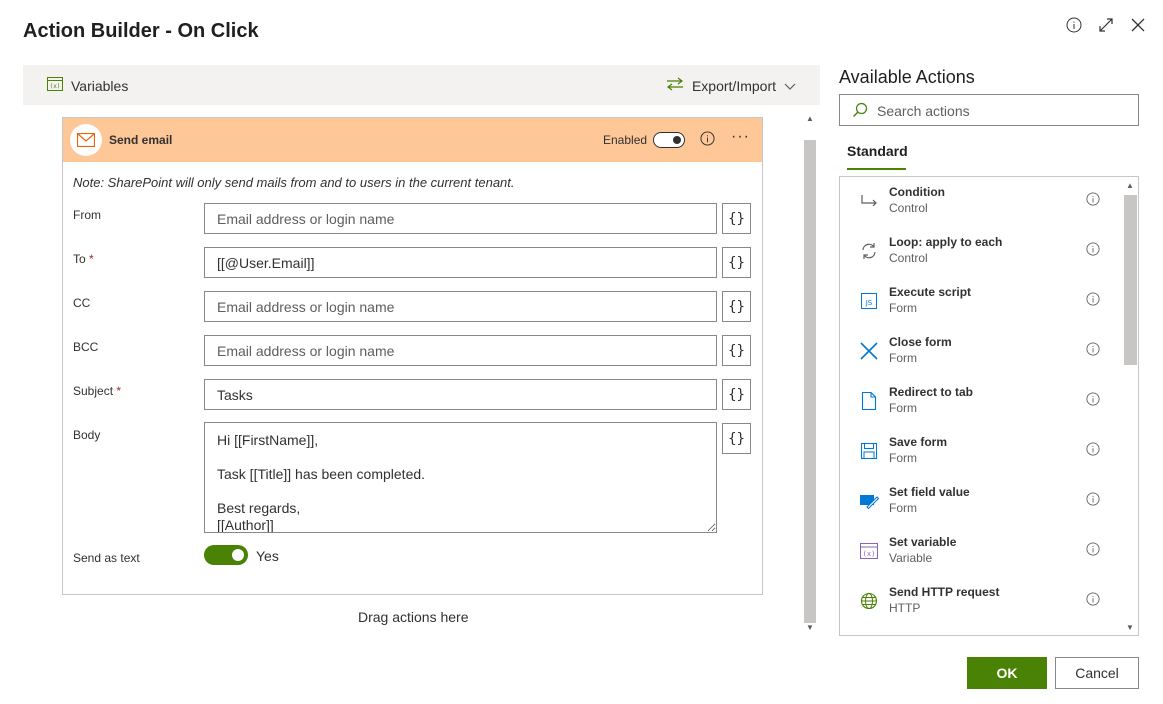 This screenshot has width=1163, height=704. I want to click on expand-icon, so click(1106, 25).